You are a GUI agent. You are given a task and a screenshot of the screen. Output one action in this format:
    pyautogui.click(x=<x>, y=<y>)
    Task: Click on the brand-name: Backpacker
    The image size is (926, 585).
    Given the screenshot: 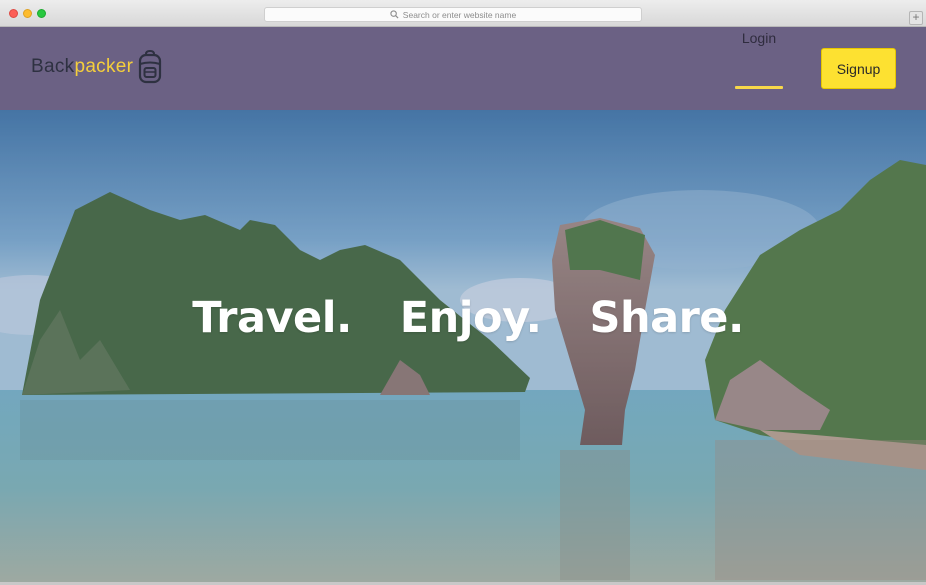 What is the action you would take?
    pyautogui.click(x=82, y=67)
    